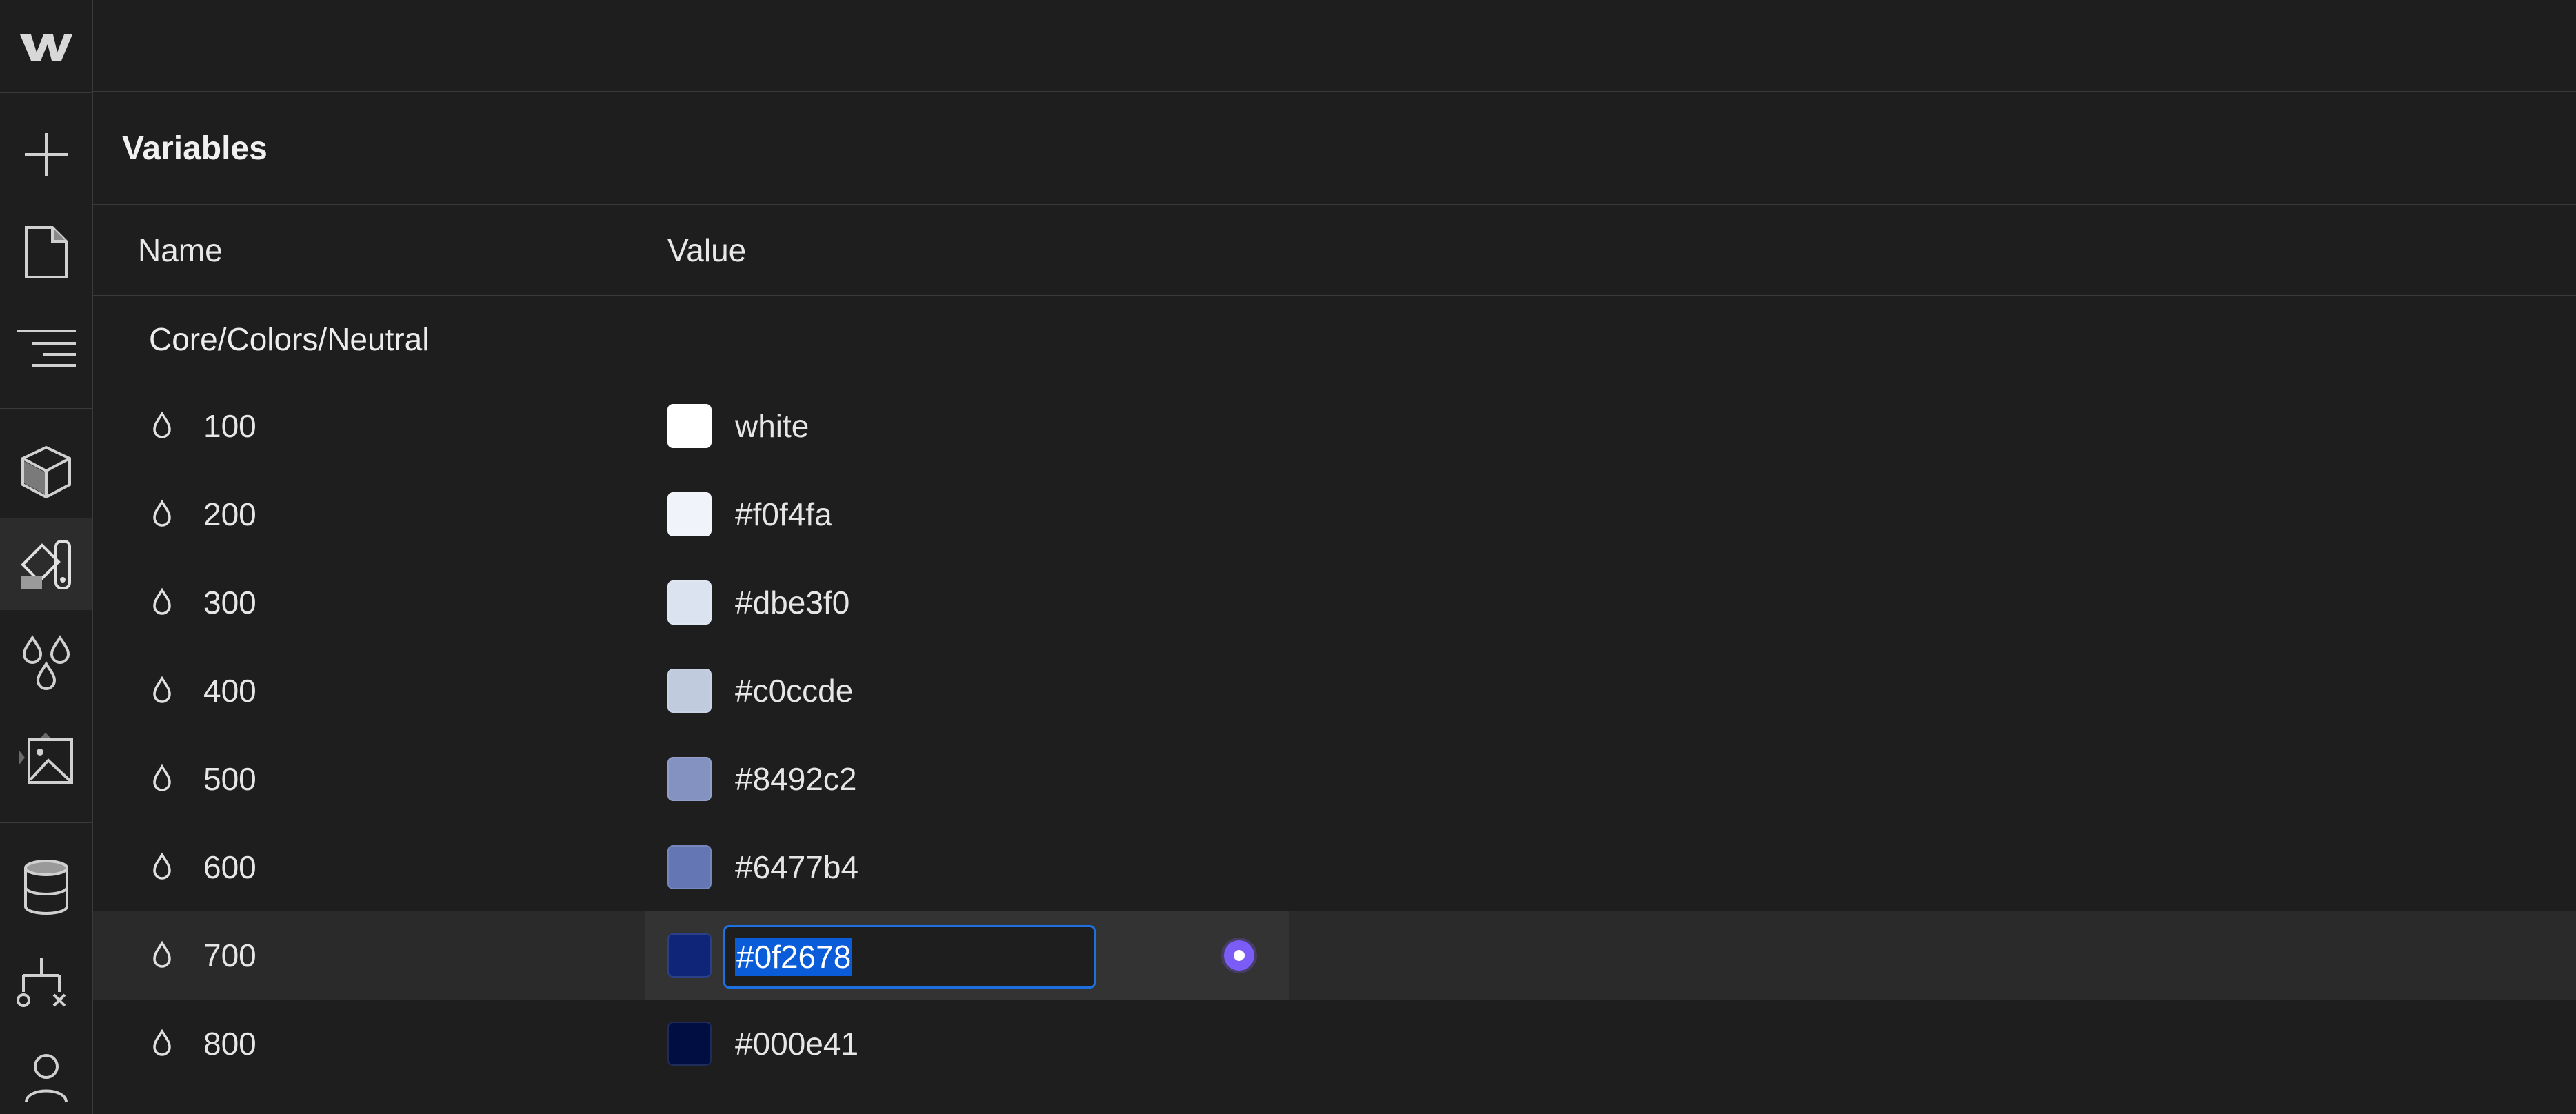 This screenshot has width=2576, height=1114. I want to click on variable-value: #000e41, so click(797, 1044).